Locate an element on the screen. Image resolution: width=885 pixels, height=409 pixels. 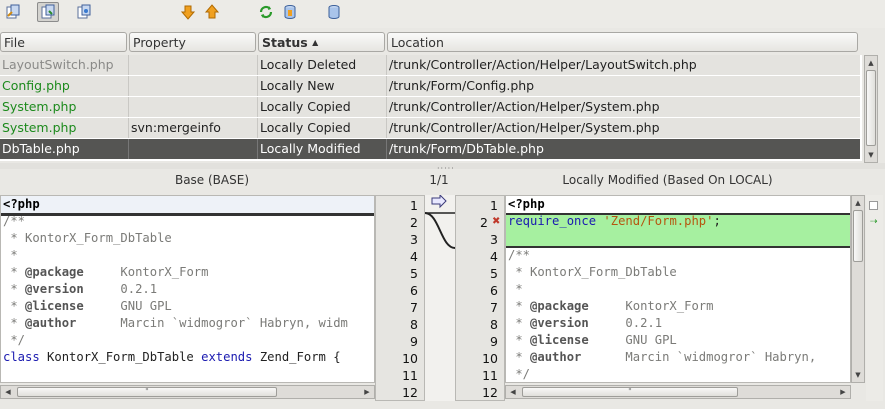
table-vertical-scrollbar: ▲ ▼ is located at coordinates (871, 109).